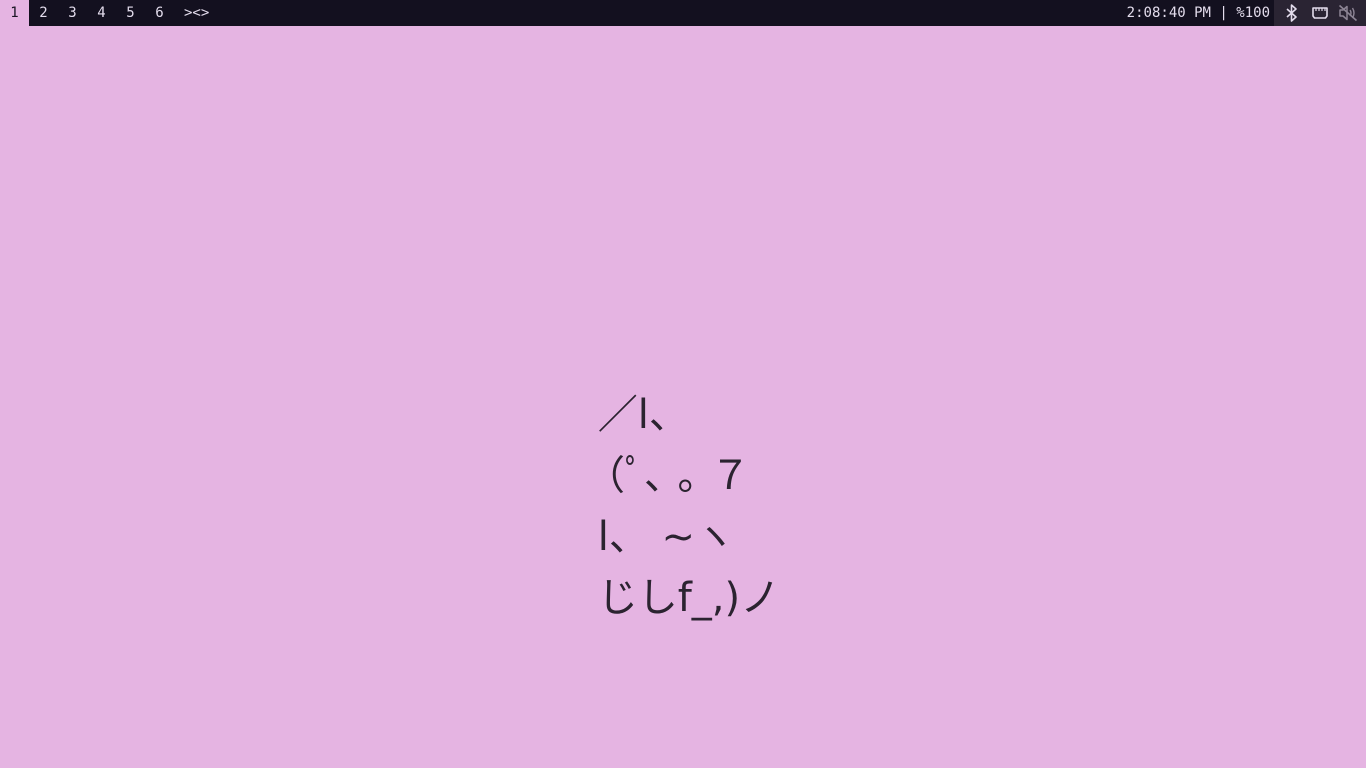  What do you see at coordinates (637, 415) in the screenshot?
I see `ascii-art-line-1: ／l、` at bounding box center [637, 415].